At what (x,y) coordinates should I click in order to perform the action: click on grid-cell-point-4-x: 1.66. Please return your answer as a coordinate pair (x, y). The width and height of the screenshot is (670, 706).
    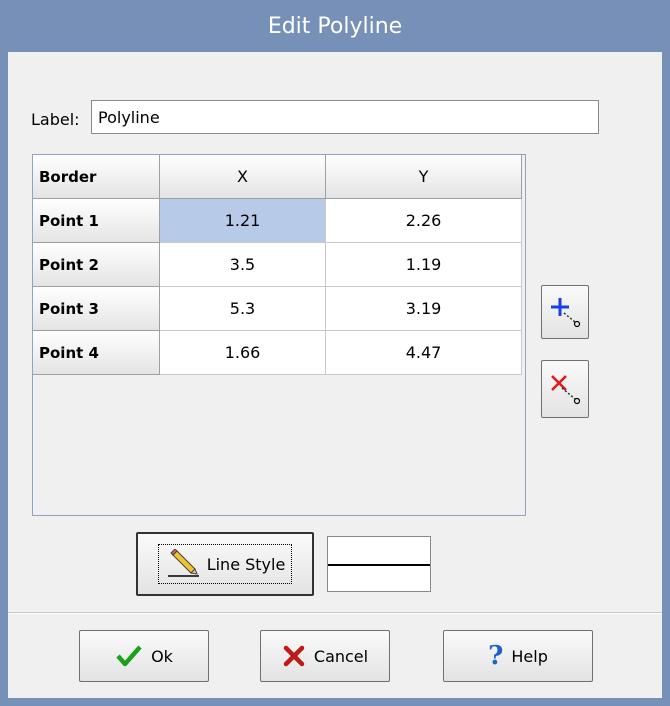
    Looking at the image, I should click on (243, 353).